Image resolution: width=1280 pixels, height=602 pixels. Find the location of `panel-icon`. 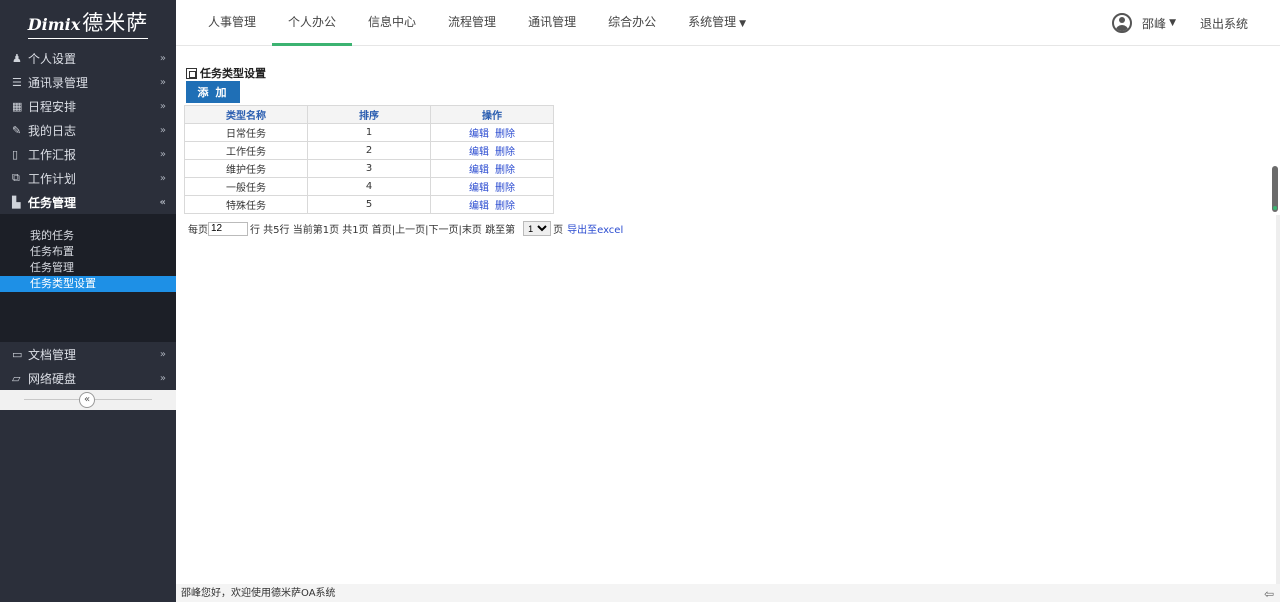

panel-icon is located at coordinates (191, 73).